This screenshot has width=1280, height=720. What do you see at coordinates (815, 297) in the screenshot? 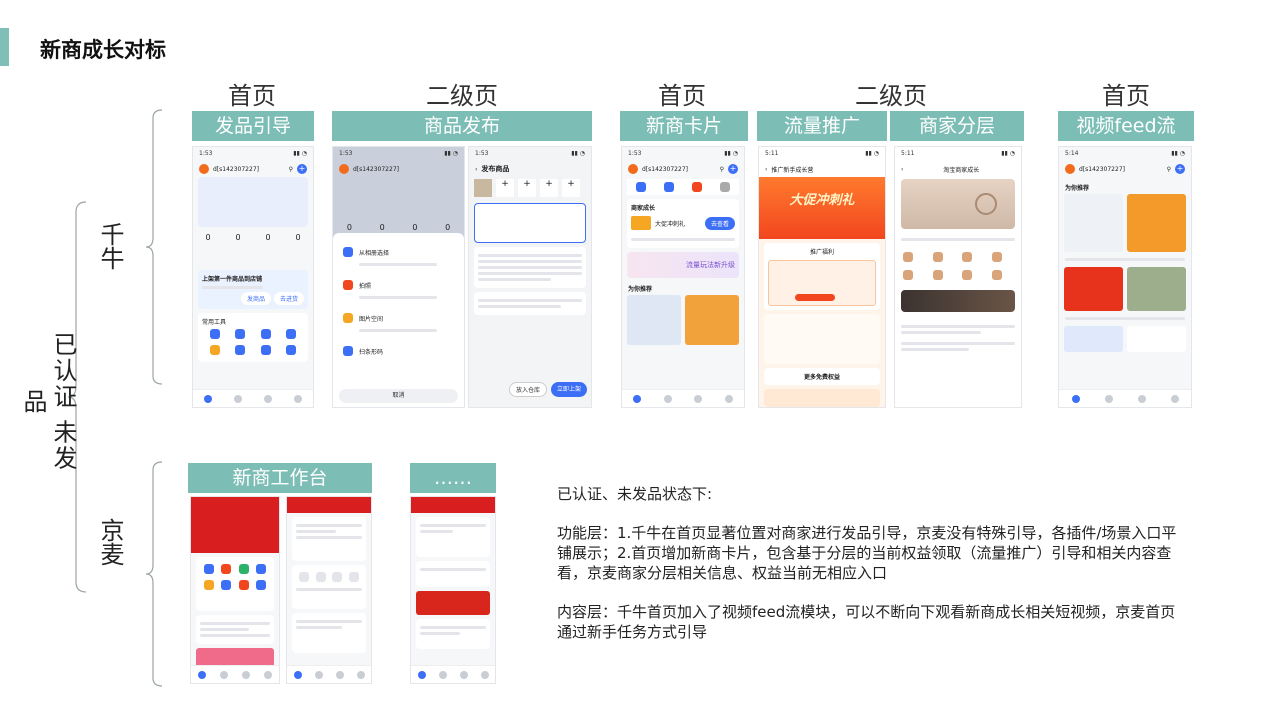
I see `claim-button` at bounding box center [815, 297].